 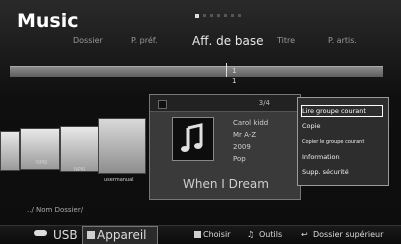 I want to click on choose-hint: Choisir, so click(x=216, y=234).